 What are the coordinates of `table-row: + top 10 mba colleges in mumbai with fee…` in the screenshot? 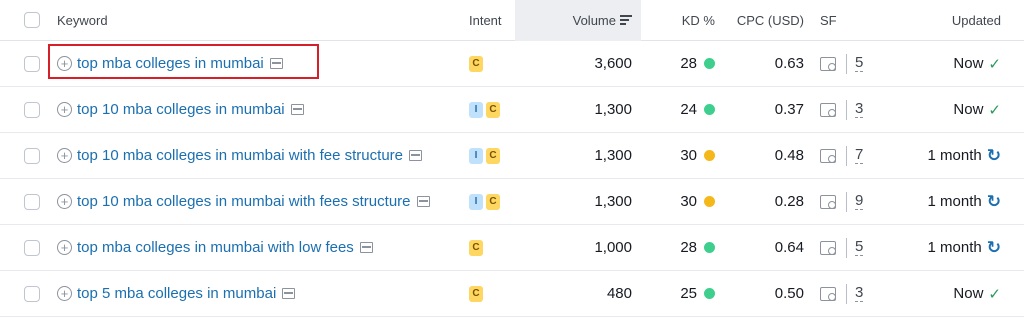 It's located at (512, 156).